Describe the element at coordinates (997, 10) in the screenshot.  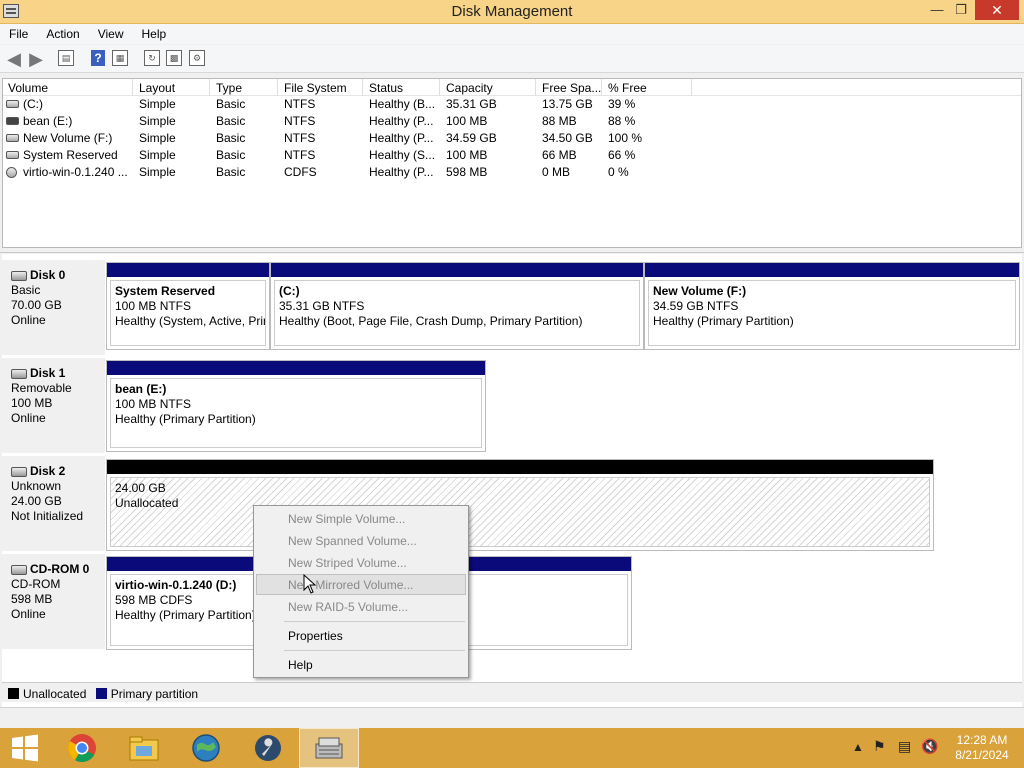
I see `close-button: ✕` at that location.